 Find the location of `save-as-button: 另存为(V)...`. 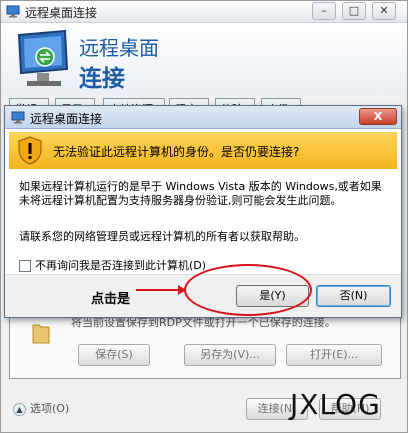

save-as-button: 另存为(V)... is located at coordinates (230, 355).